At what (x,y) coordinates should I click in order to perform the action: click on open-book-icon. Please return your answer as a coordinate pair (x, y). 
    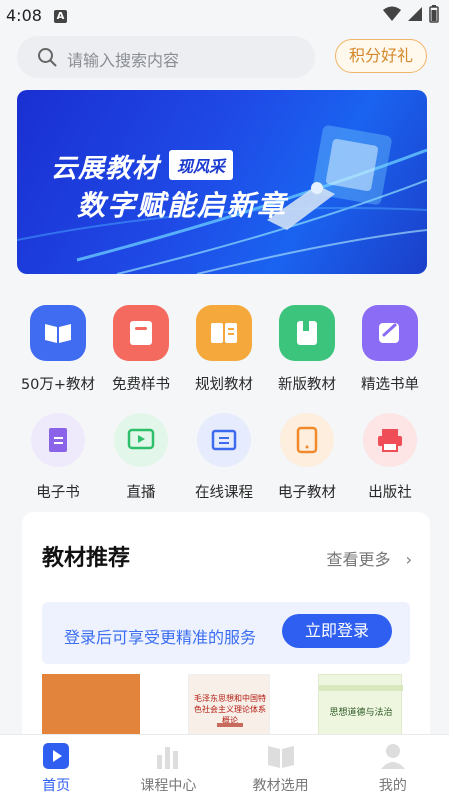
    Looking at the image, I should click on (58, 333).